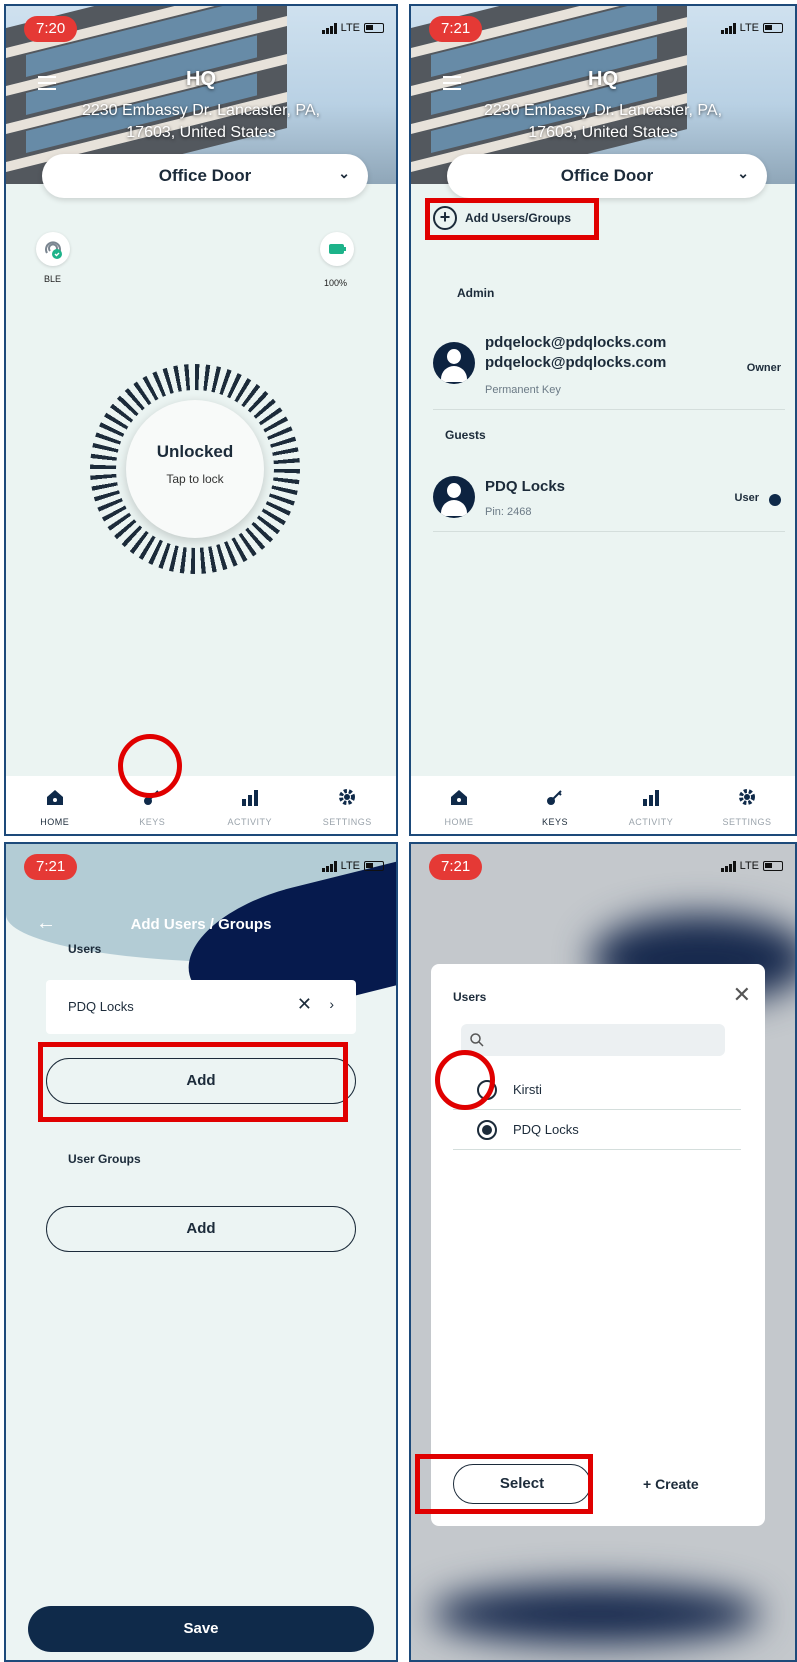  I want to click on user-option-label: PDQ Locks, so click(546, 1129).